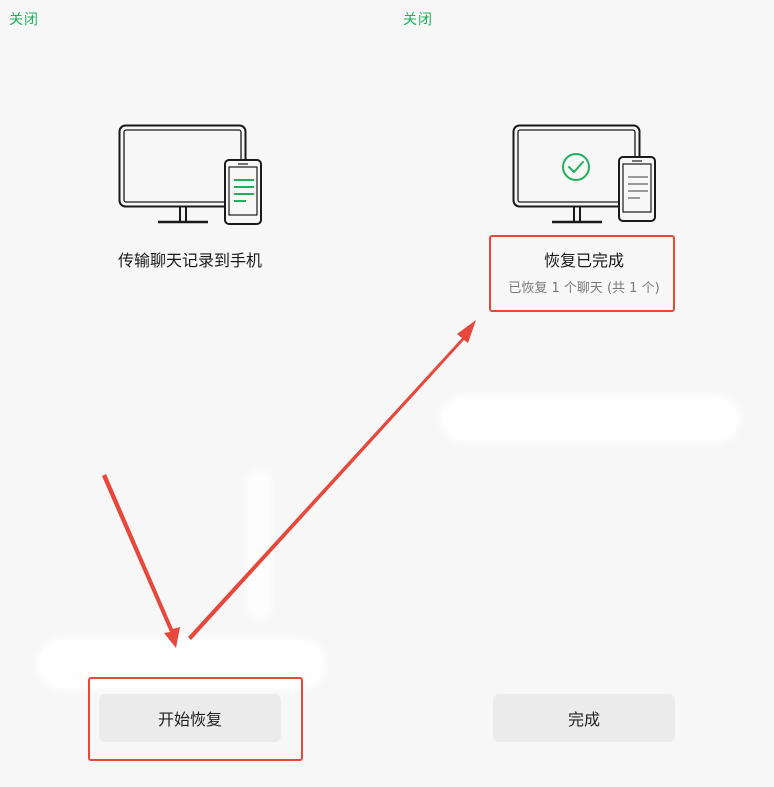  Describe the element at coordinates (584, 718) in the screenshot. I see `done-button: 完成` at that location.